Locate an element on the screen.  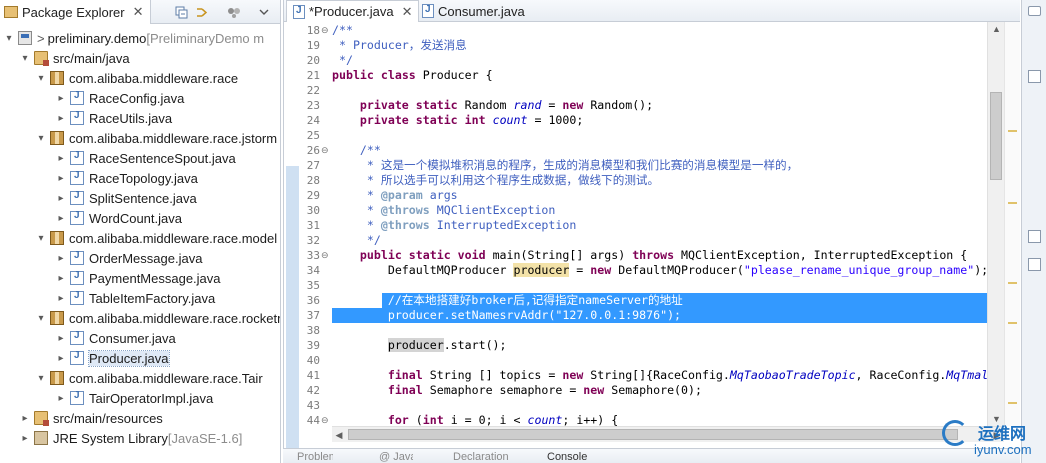
code-line: * 这是一个模拟堆积消息的程序，生成的消息模型和我们比赛的消息模型是一样的， is located at coordinates (660, 165).